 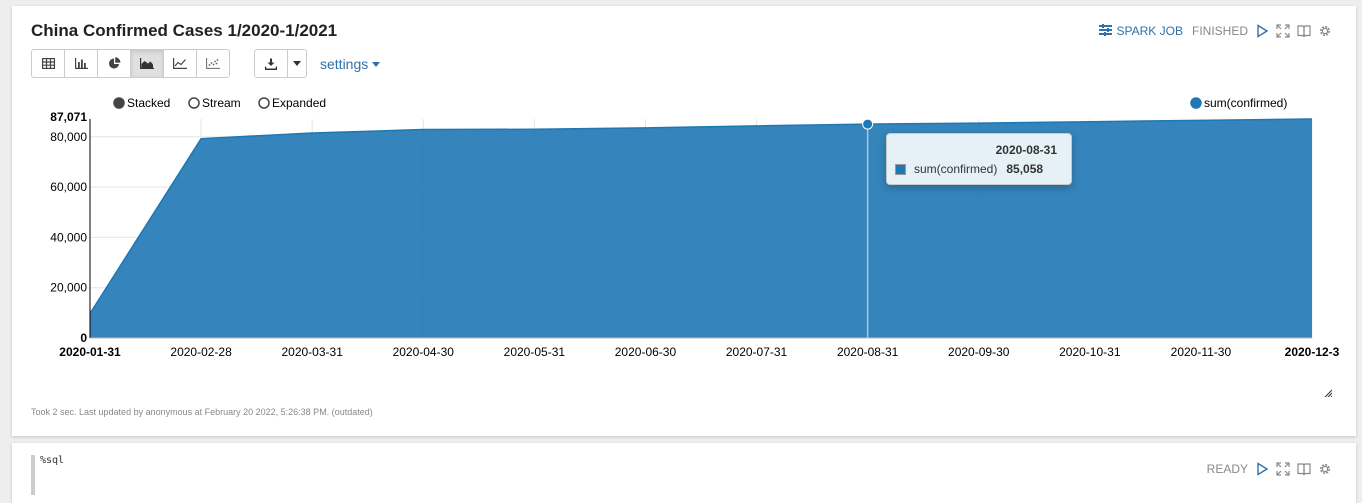 I want to click on stream-option-radio, so click(x=194, y=103).